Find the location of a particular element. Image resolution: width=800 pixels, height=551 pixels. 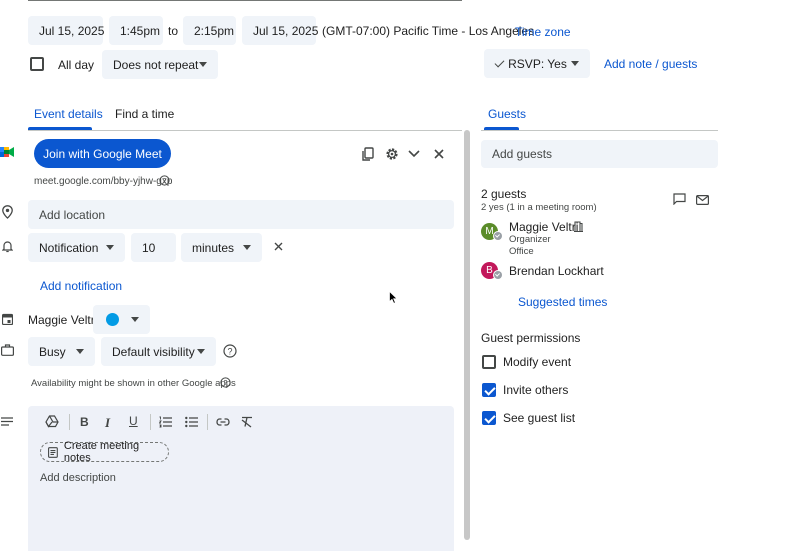

see-guest-list-checkbox is located at coordinates (489, 418).